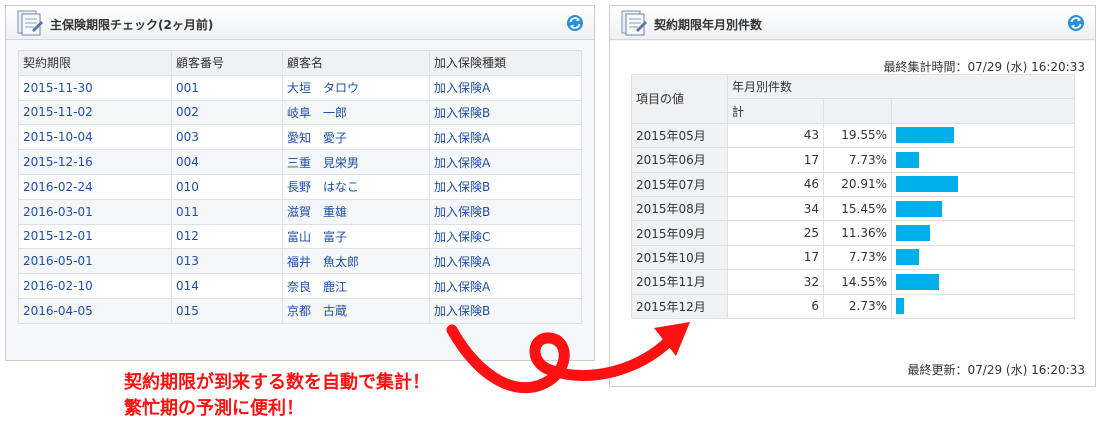 The image size is (1100, 430). I want to click on cell-customer-name: 愛知 愛子, so click(356, 137).